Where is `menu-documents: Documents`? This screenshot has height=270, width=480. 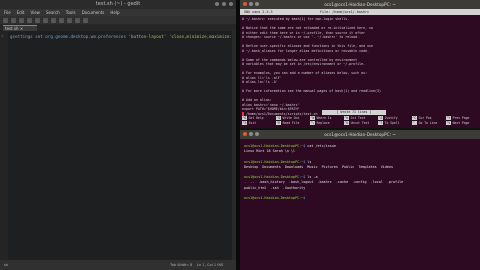
menu-documents: Documents is located at coordinates (93, 12).